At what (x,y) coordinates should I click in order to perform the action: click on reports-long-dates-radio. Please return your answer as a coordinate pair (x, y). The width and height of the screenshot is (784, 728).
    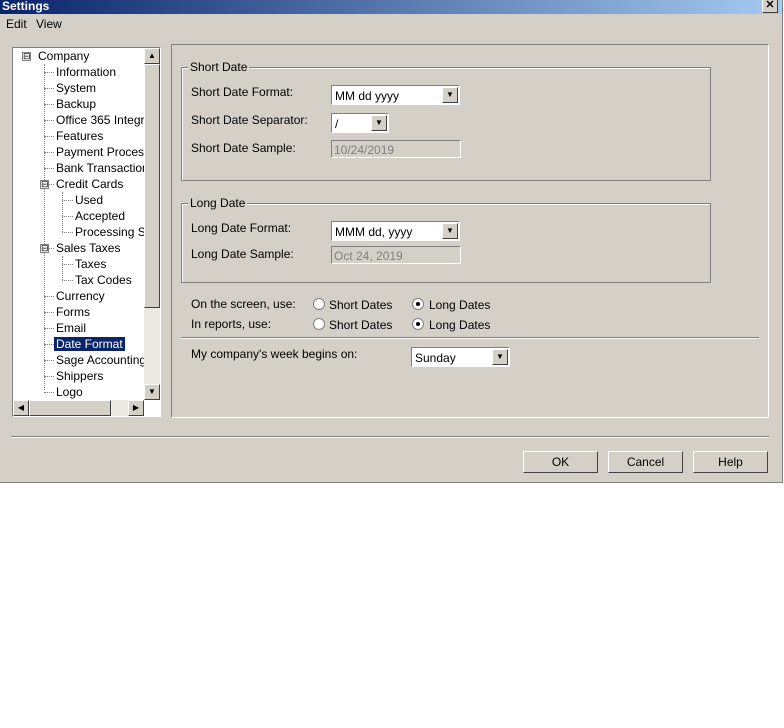
    Looking at the image, I should click on (418, 324).